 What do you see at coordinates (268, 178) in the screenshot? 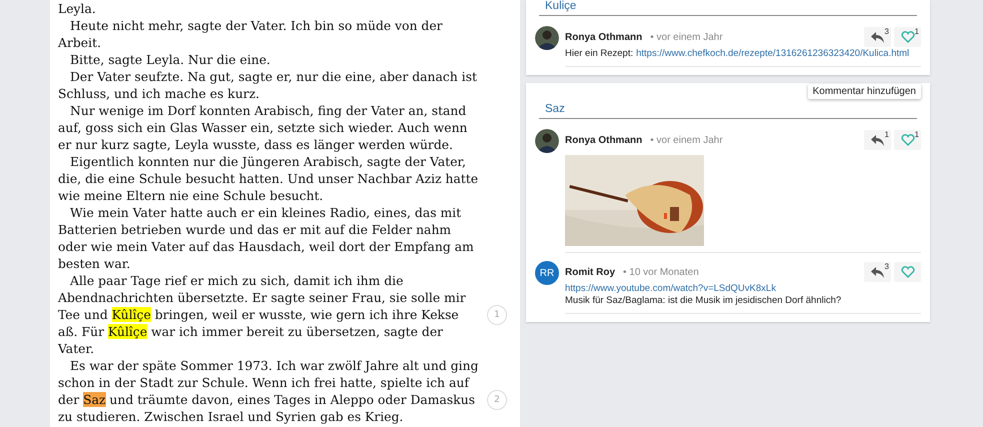
I see `paragraph: Eigentlich konnten nur die Jüngeren Arabisch, sagte der Vater, die, die eine Schule besucht hatten. Und unser Nachbar Aziz hatte wie meine Eltern nie eine Schule besucht.` at bounding box center [268, 178].